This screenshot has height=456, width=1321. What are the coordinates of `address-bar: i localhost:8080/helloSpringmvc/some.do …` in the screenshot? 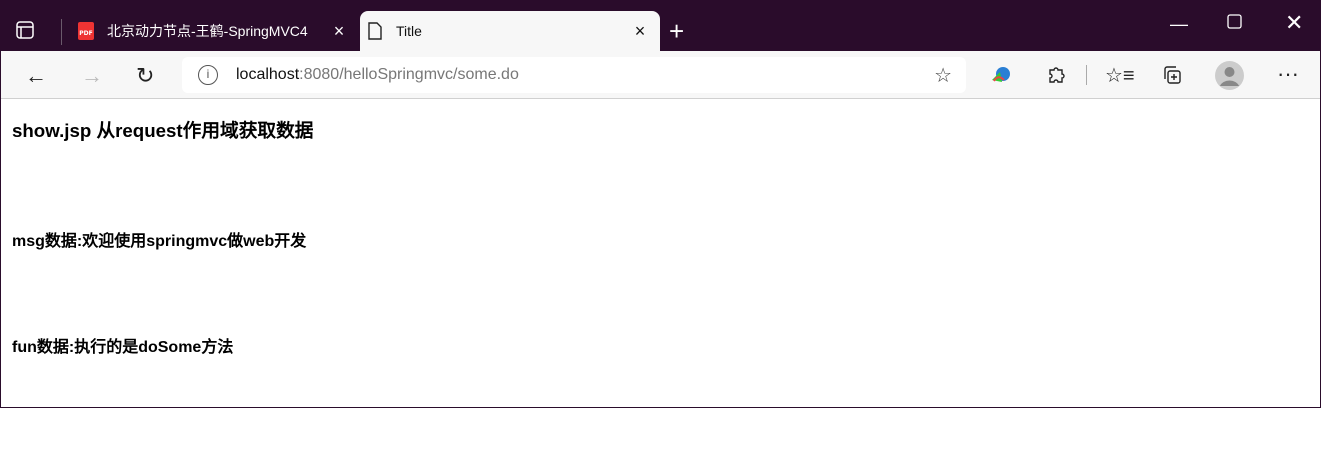 It's located at (574, 75).